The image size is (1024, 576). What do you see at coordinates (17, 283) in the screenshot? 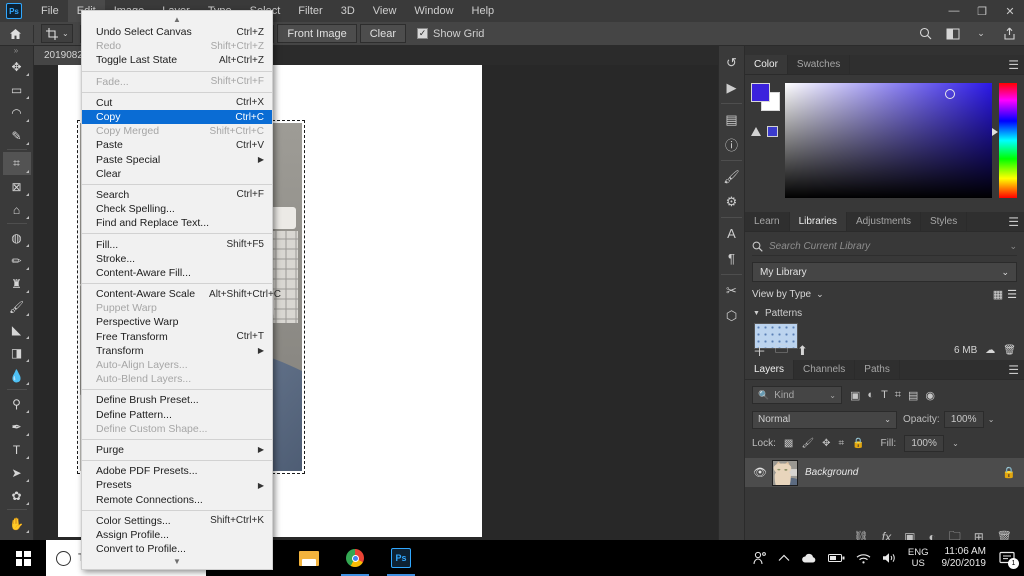
I see `clone-stamp-tool: ♜` at bounding box center [17, 283].